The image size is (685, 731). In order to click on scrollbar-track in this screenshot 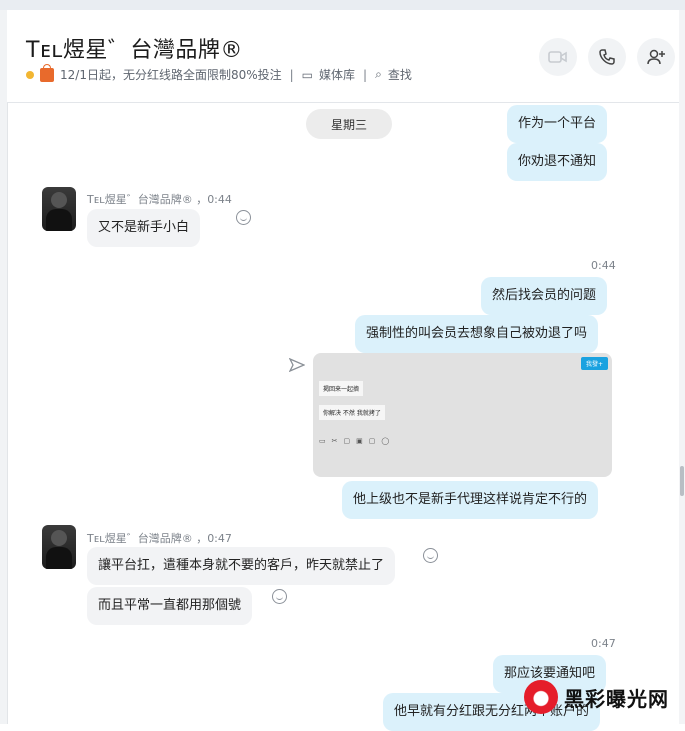, I will do `click(682, 367)`.